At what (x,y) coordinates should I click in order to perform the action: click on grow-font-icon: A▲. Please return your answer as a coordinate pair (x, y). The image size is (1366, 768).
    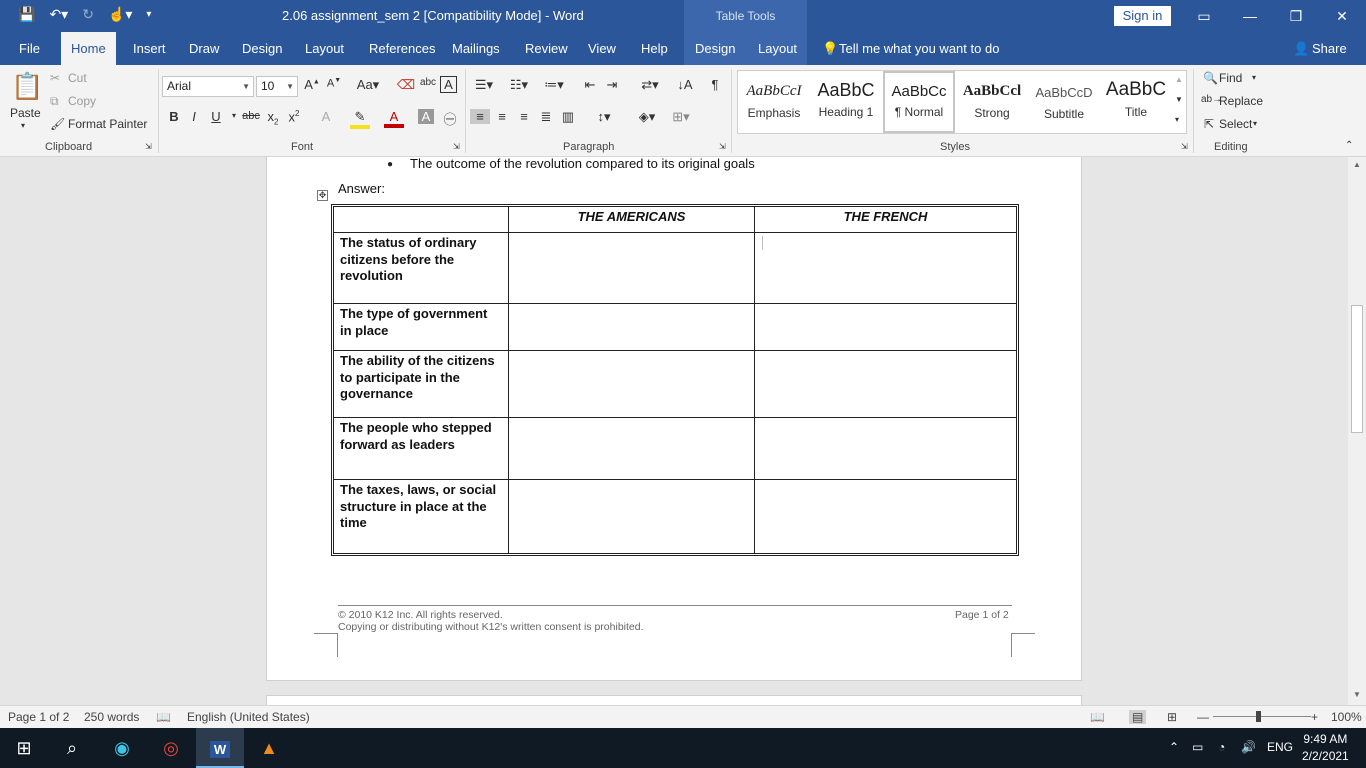
    Looking at the image, I should click on (312, 84).